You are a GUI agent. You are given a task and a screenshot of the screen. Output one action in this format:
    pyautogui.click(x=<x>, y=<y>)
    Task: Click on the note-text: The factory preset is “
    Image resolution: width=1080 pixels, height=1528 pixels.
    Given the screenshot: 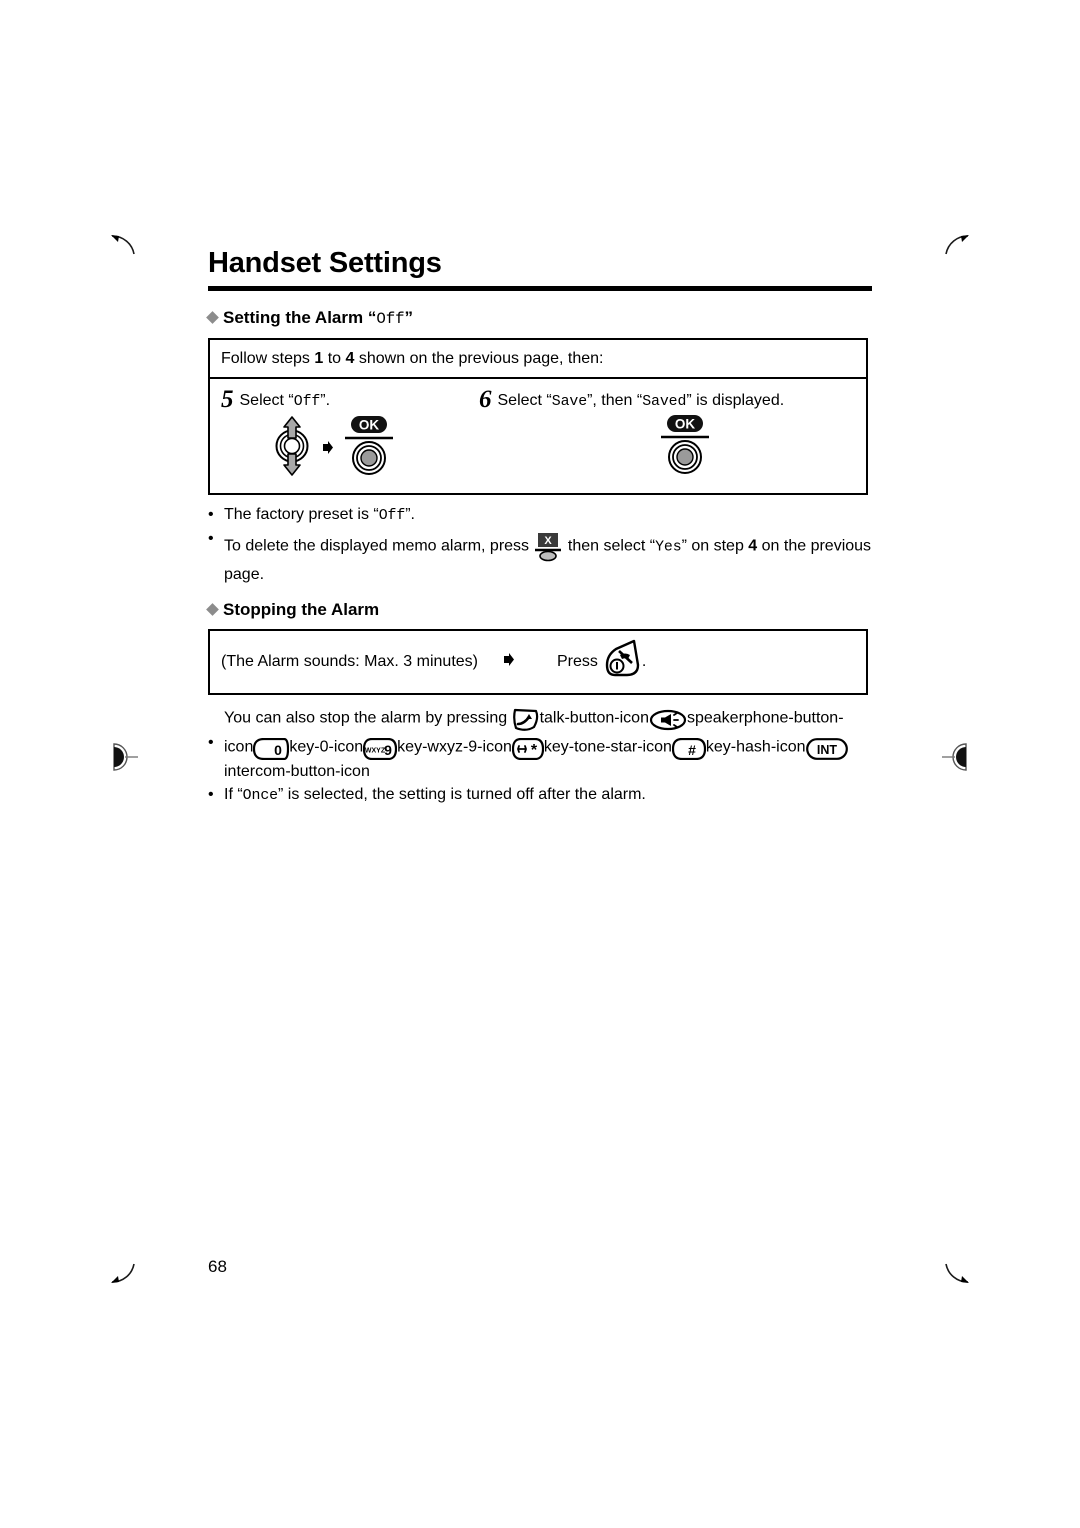 What is the action you would take?
    pyautogui.click(x=301, y=515)
    